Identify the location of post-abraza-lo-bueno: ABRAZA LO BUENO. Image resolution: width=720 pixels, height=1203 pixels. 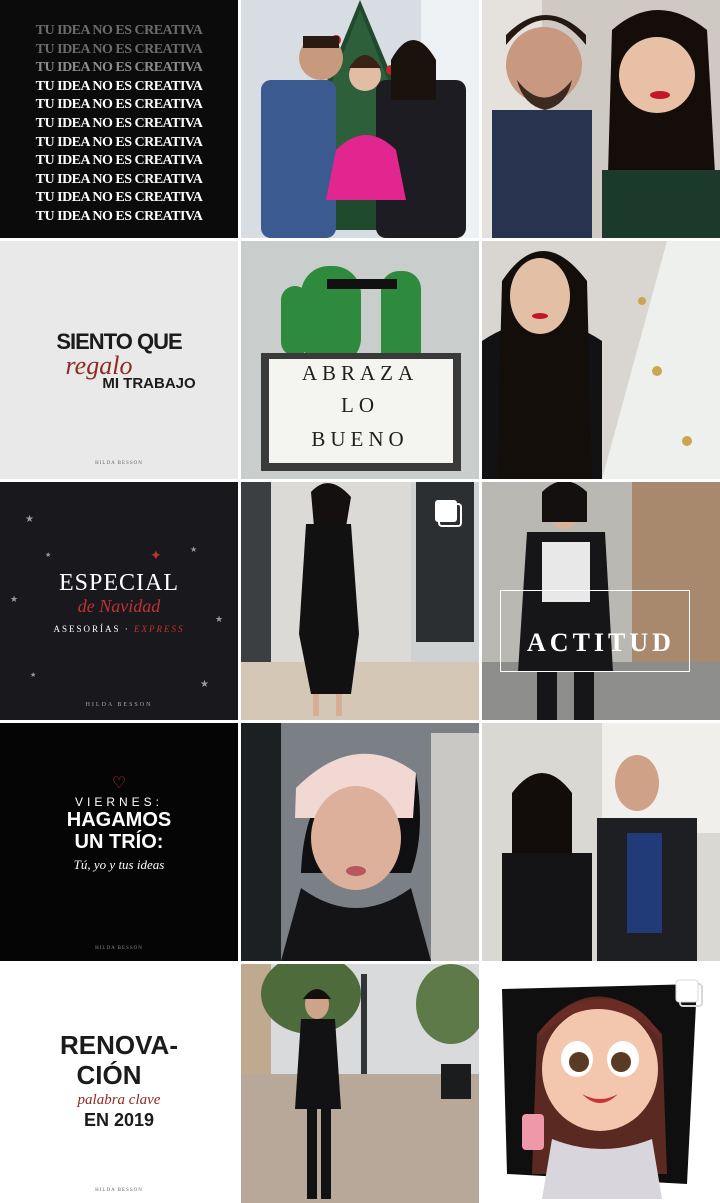
(360, 360).